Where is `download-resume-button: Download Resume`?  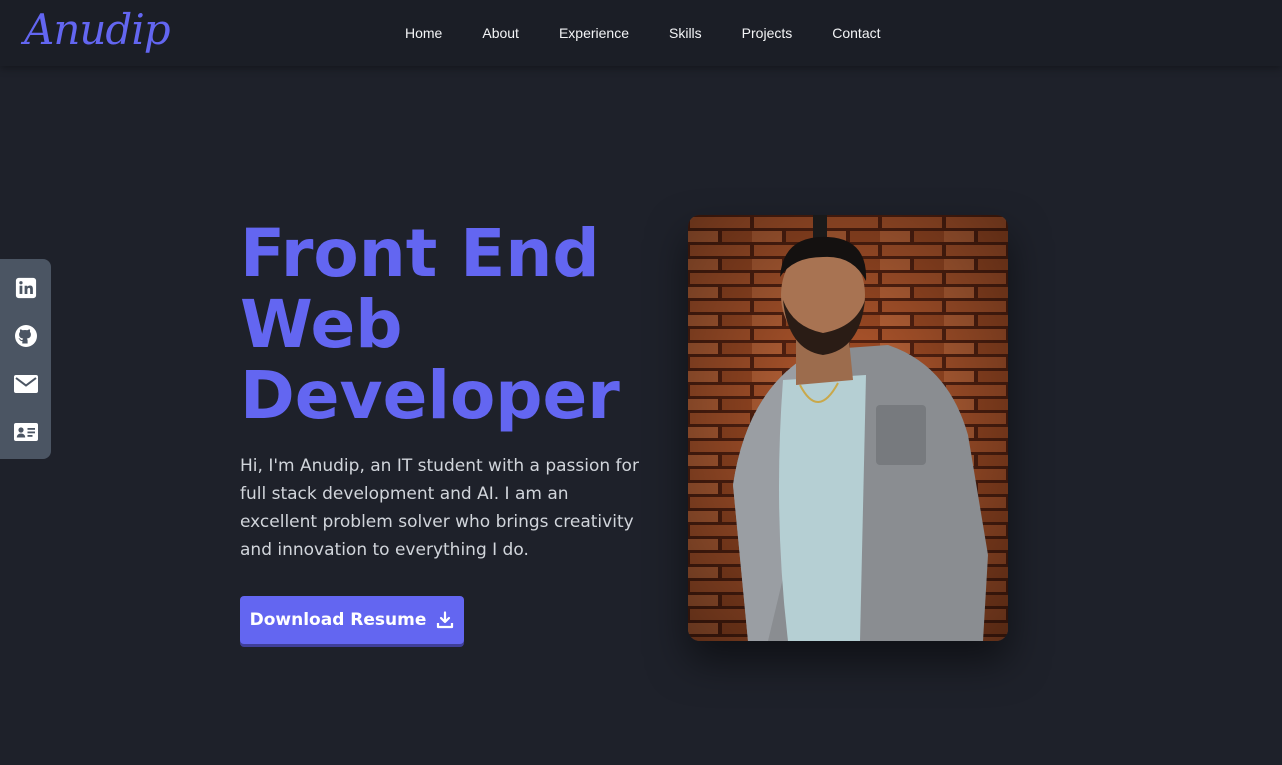
download-resume-button: Download Resume is located at coordinates (352, 620).